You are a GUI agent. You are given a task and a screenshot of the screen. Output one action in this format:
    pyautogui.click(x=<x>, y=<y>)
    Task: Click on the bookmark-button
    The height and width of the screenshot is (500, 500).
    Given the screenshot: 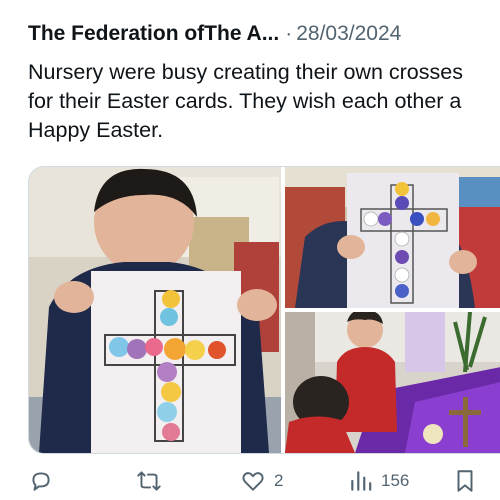 What is the action you would take?
    pyautogui.click(x=465, y=481)
    